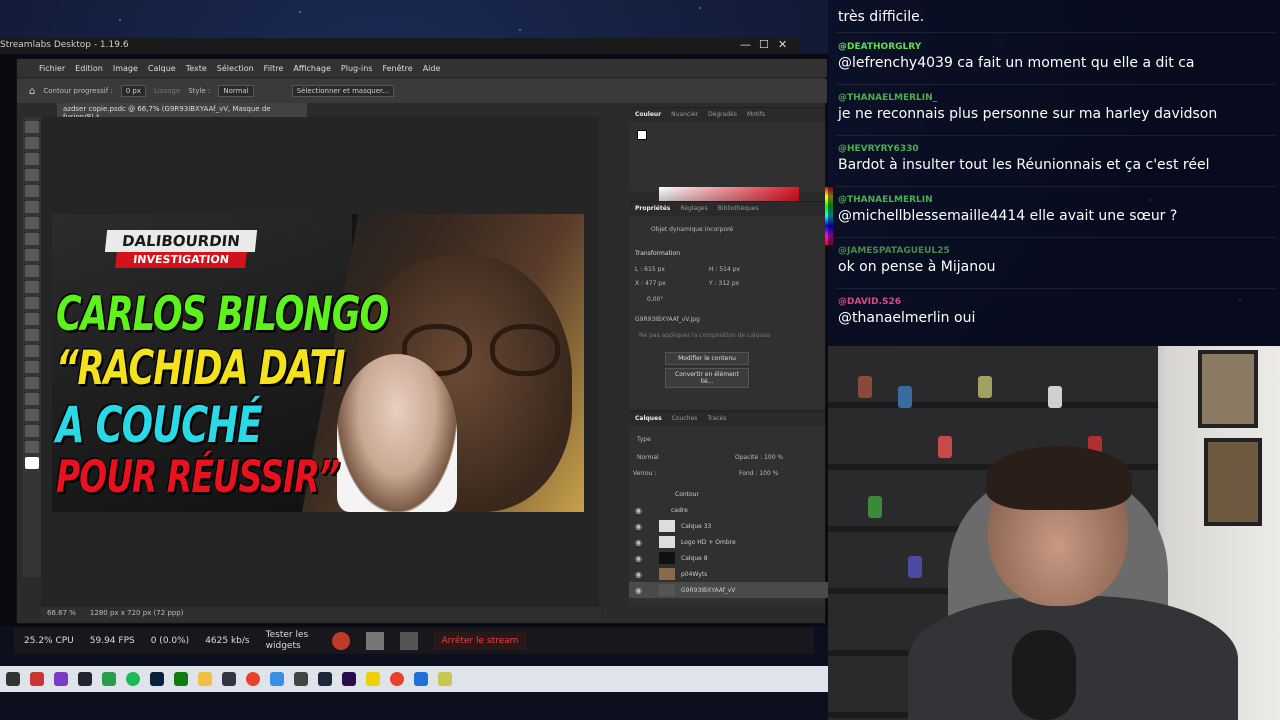 The width and height of the screenshot is (1280, 720). What do you see at coordinates (729, 558) in the screenshot?
I see `layer-row: ◉ Calque 8` at bounding box center [729, 558].